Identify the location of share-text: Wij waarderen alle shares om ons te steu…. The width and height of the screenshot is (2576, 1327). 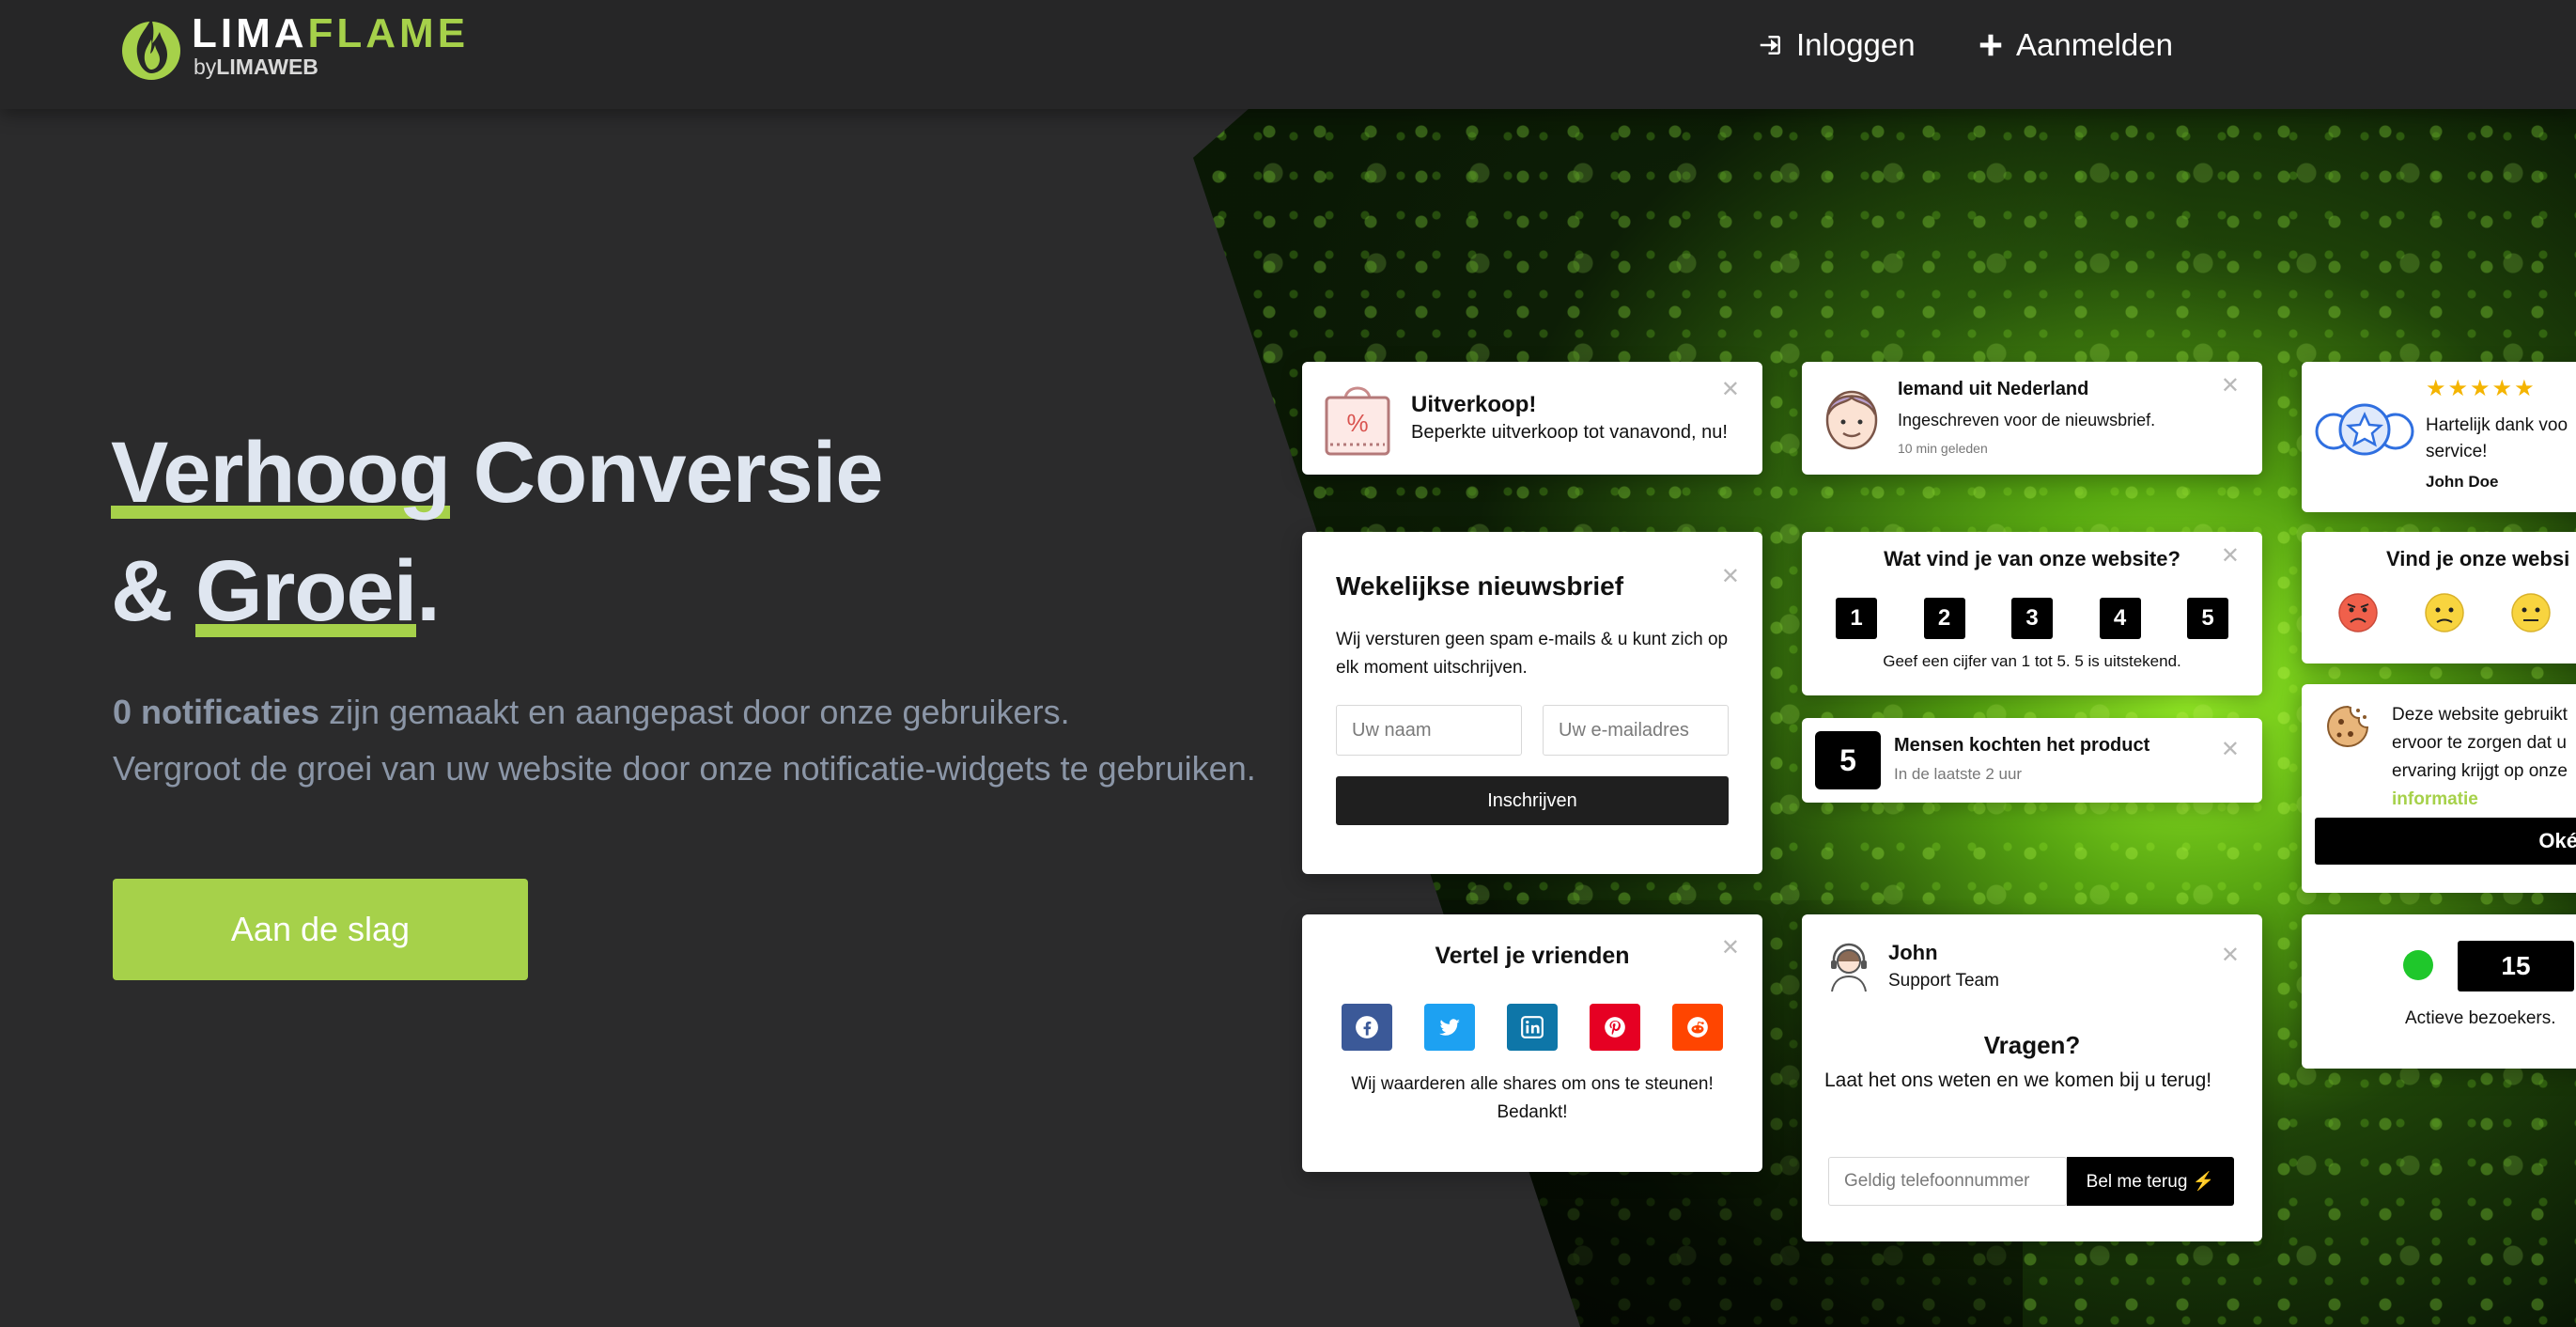
(1533, 1098).